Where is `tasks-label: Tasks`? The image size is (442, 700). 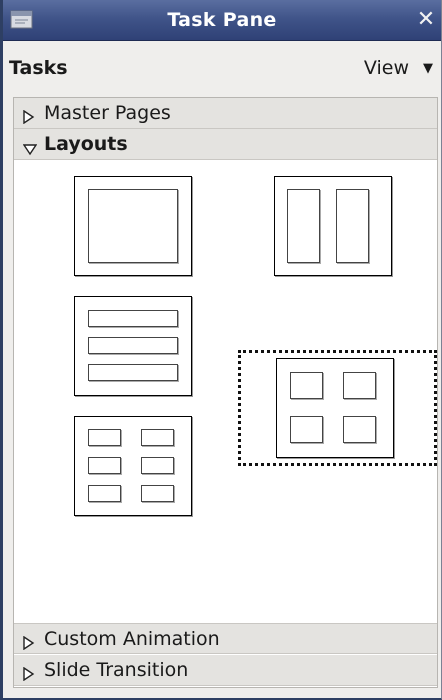 tasks-label: Tasks is located at coordinates (38, 68).